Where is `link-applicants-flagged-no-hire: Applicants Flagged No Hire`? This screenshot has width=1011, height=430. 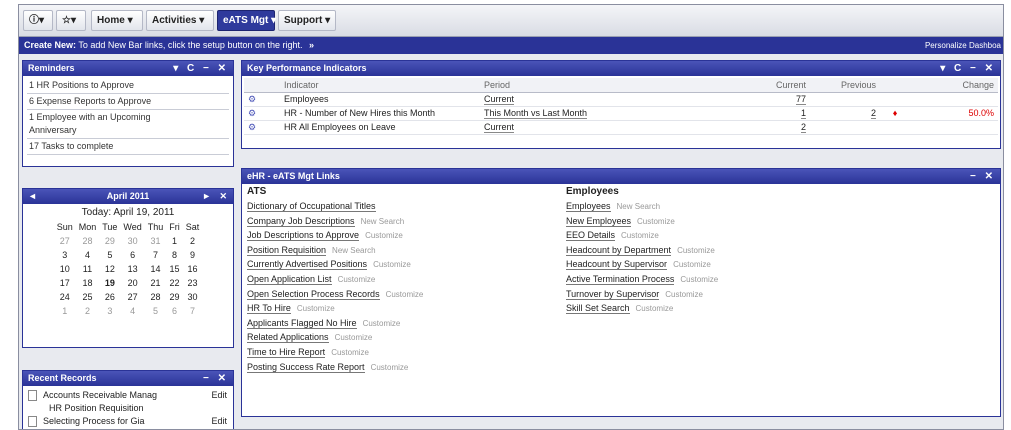
link-applicants-flagged-no-hire: Applicants Flagged No Hire is located at coordinates (302, 323).